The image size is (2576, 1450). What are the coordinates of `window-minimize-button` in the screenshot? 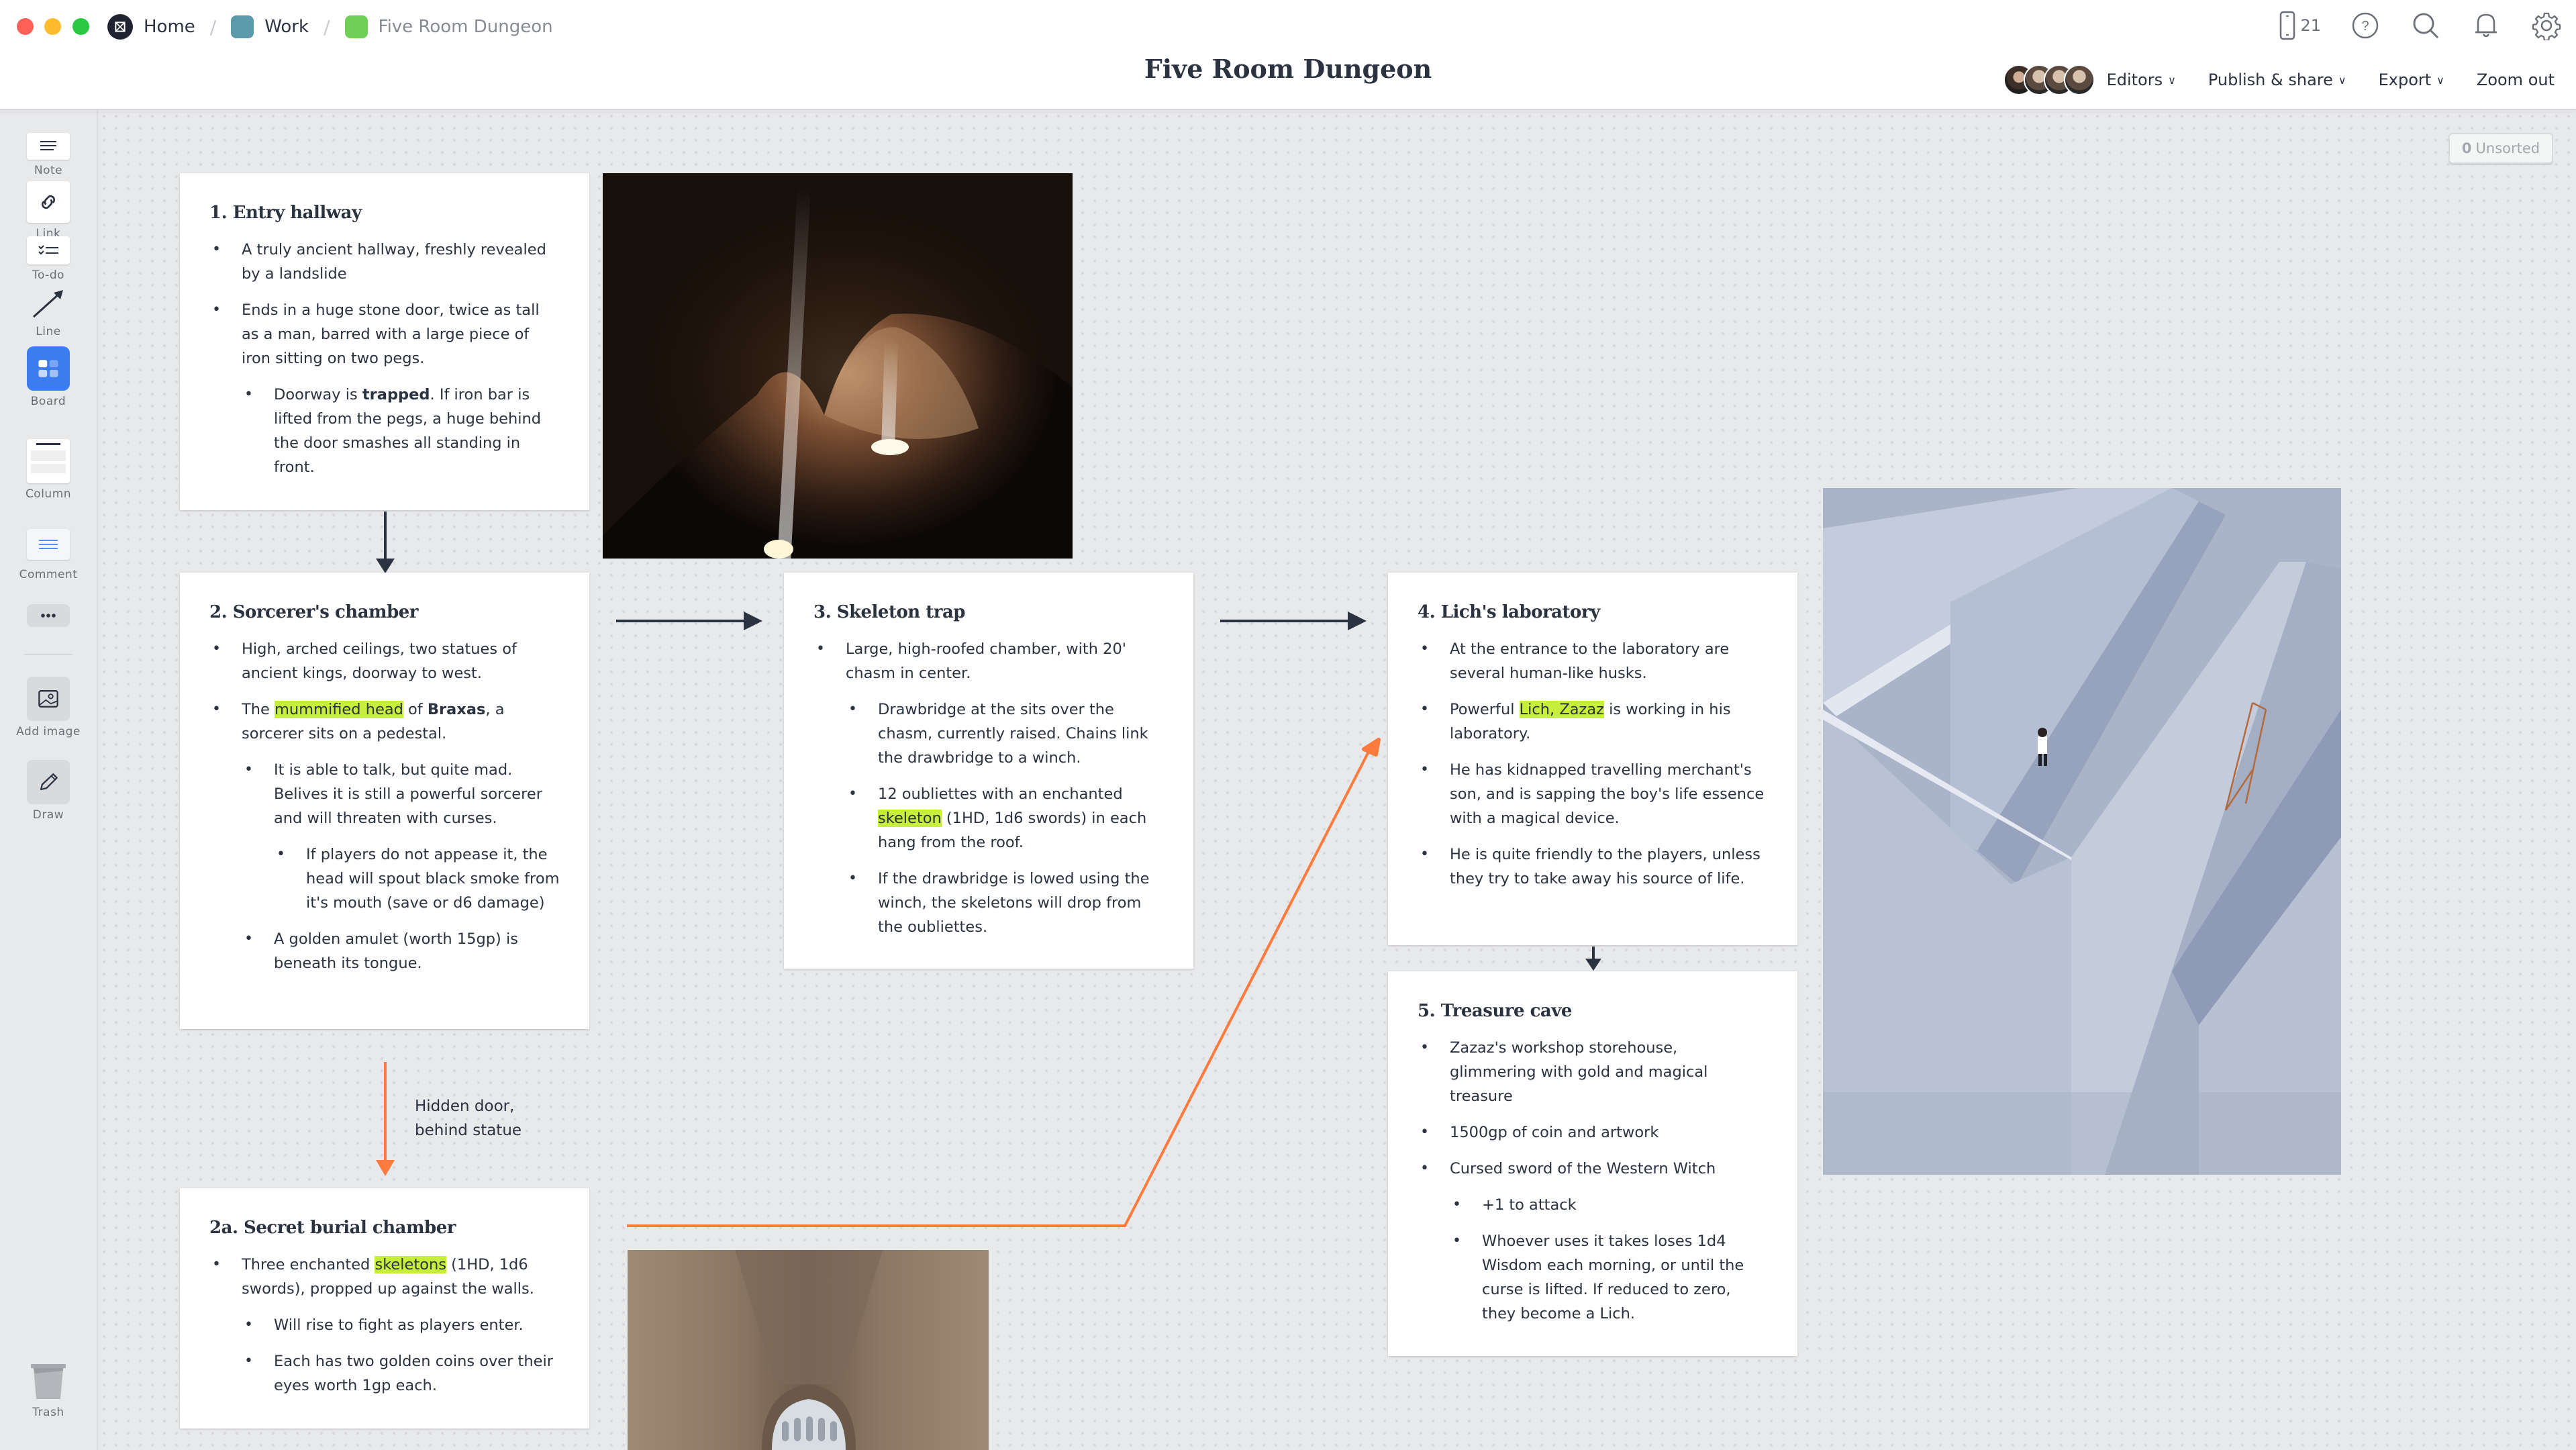 It's located at (52, 26).